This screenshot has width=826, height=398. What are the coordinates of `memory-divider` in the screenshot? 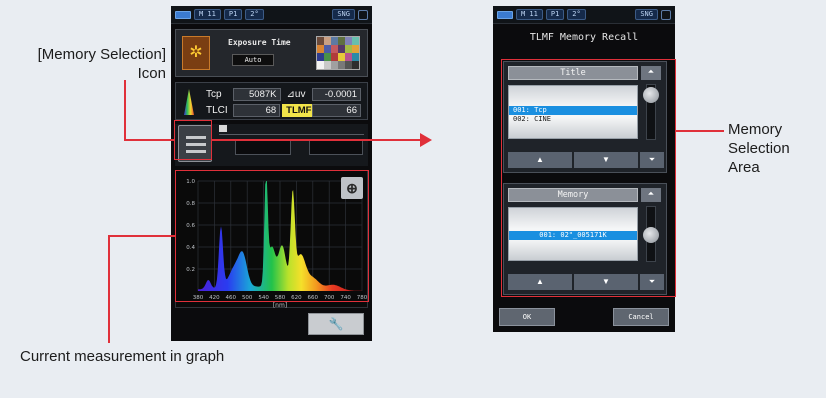 It's located at (291, 130).